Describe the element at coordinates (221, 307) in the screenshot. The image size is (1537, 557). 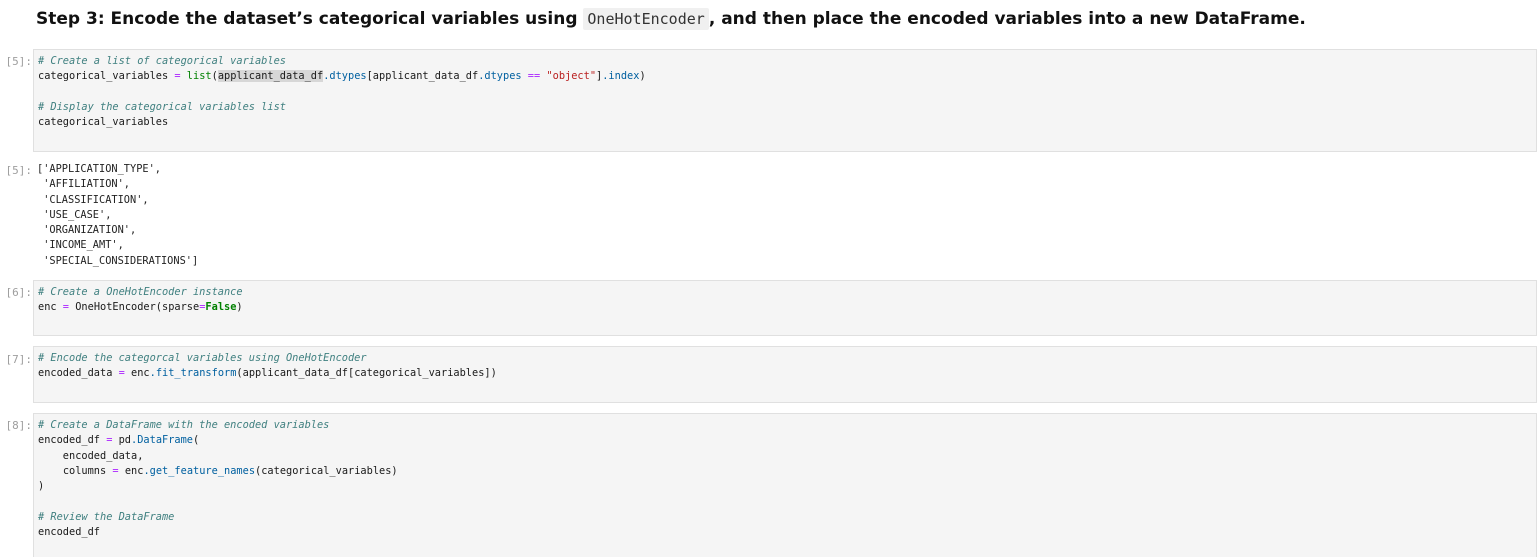
I see `code-token: False` at that location.